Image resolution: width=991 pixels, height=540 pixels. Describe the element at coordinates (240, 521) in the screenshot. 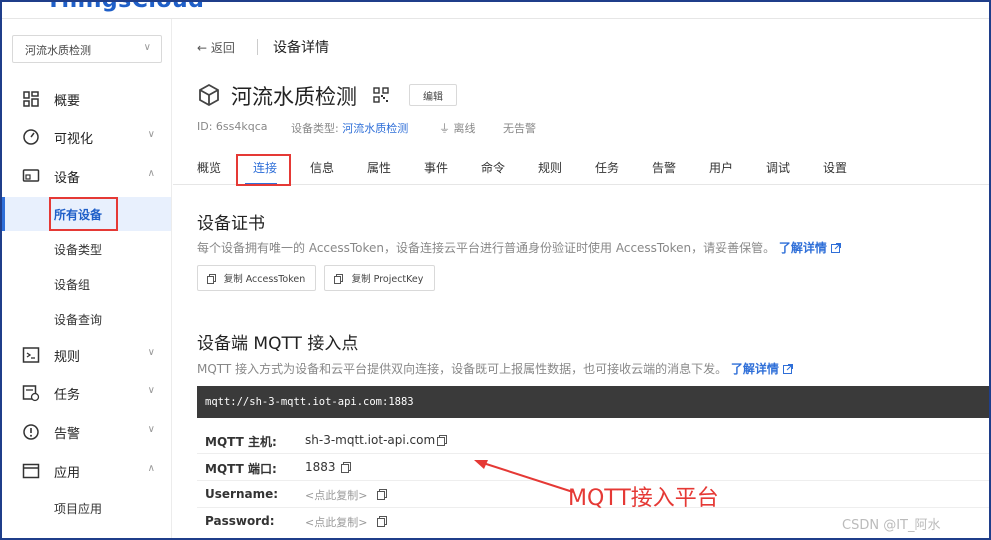

I see `mqtt-password-label: Password:` at that location.